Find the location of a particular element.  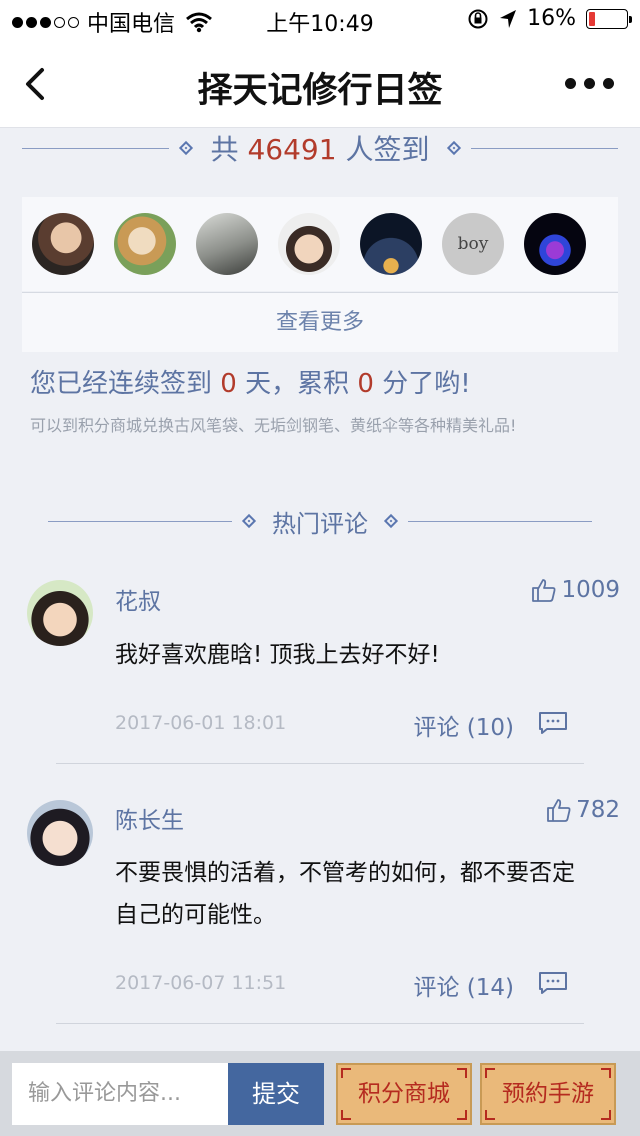

status-right: 16% is located at coordinates (549, 18).